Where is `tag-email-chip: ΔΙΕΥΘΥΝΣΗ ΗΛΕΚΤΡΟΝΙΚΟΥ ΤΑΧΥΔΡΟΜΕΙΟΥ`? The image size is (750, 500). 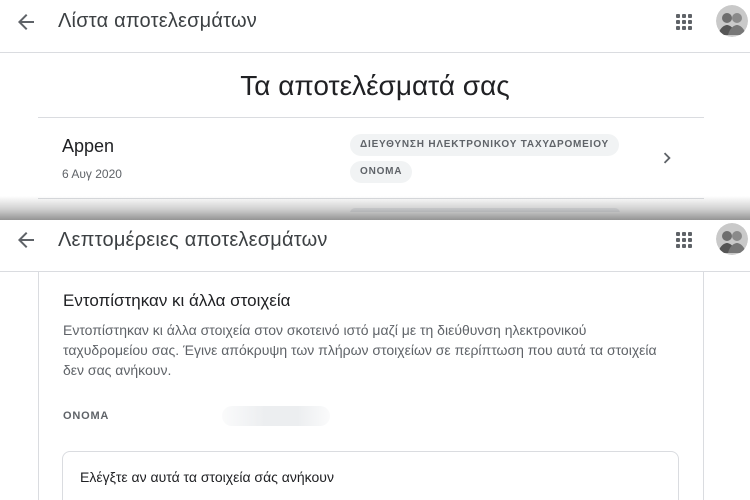
tag-email-chip: ΔΙΕΥΘΥΝΣΗ ΗΛΕΚΤΡΟΝΙΚΟΥ ΤΑΧΥΔΡΟΜΕΙΟΥ is located at coordinates (484, 145).